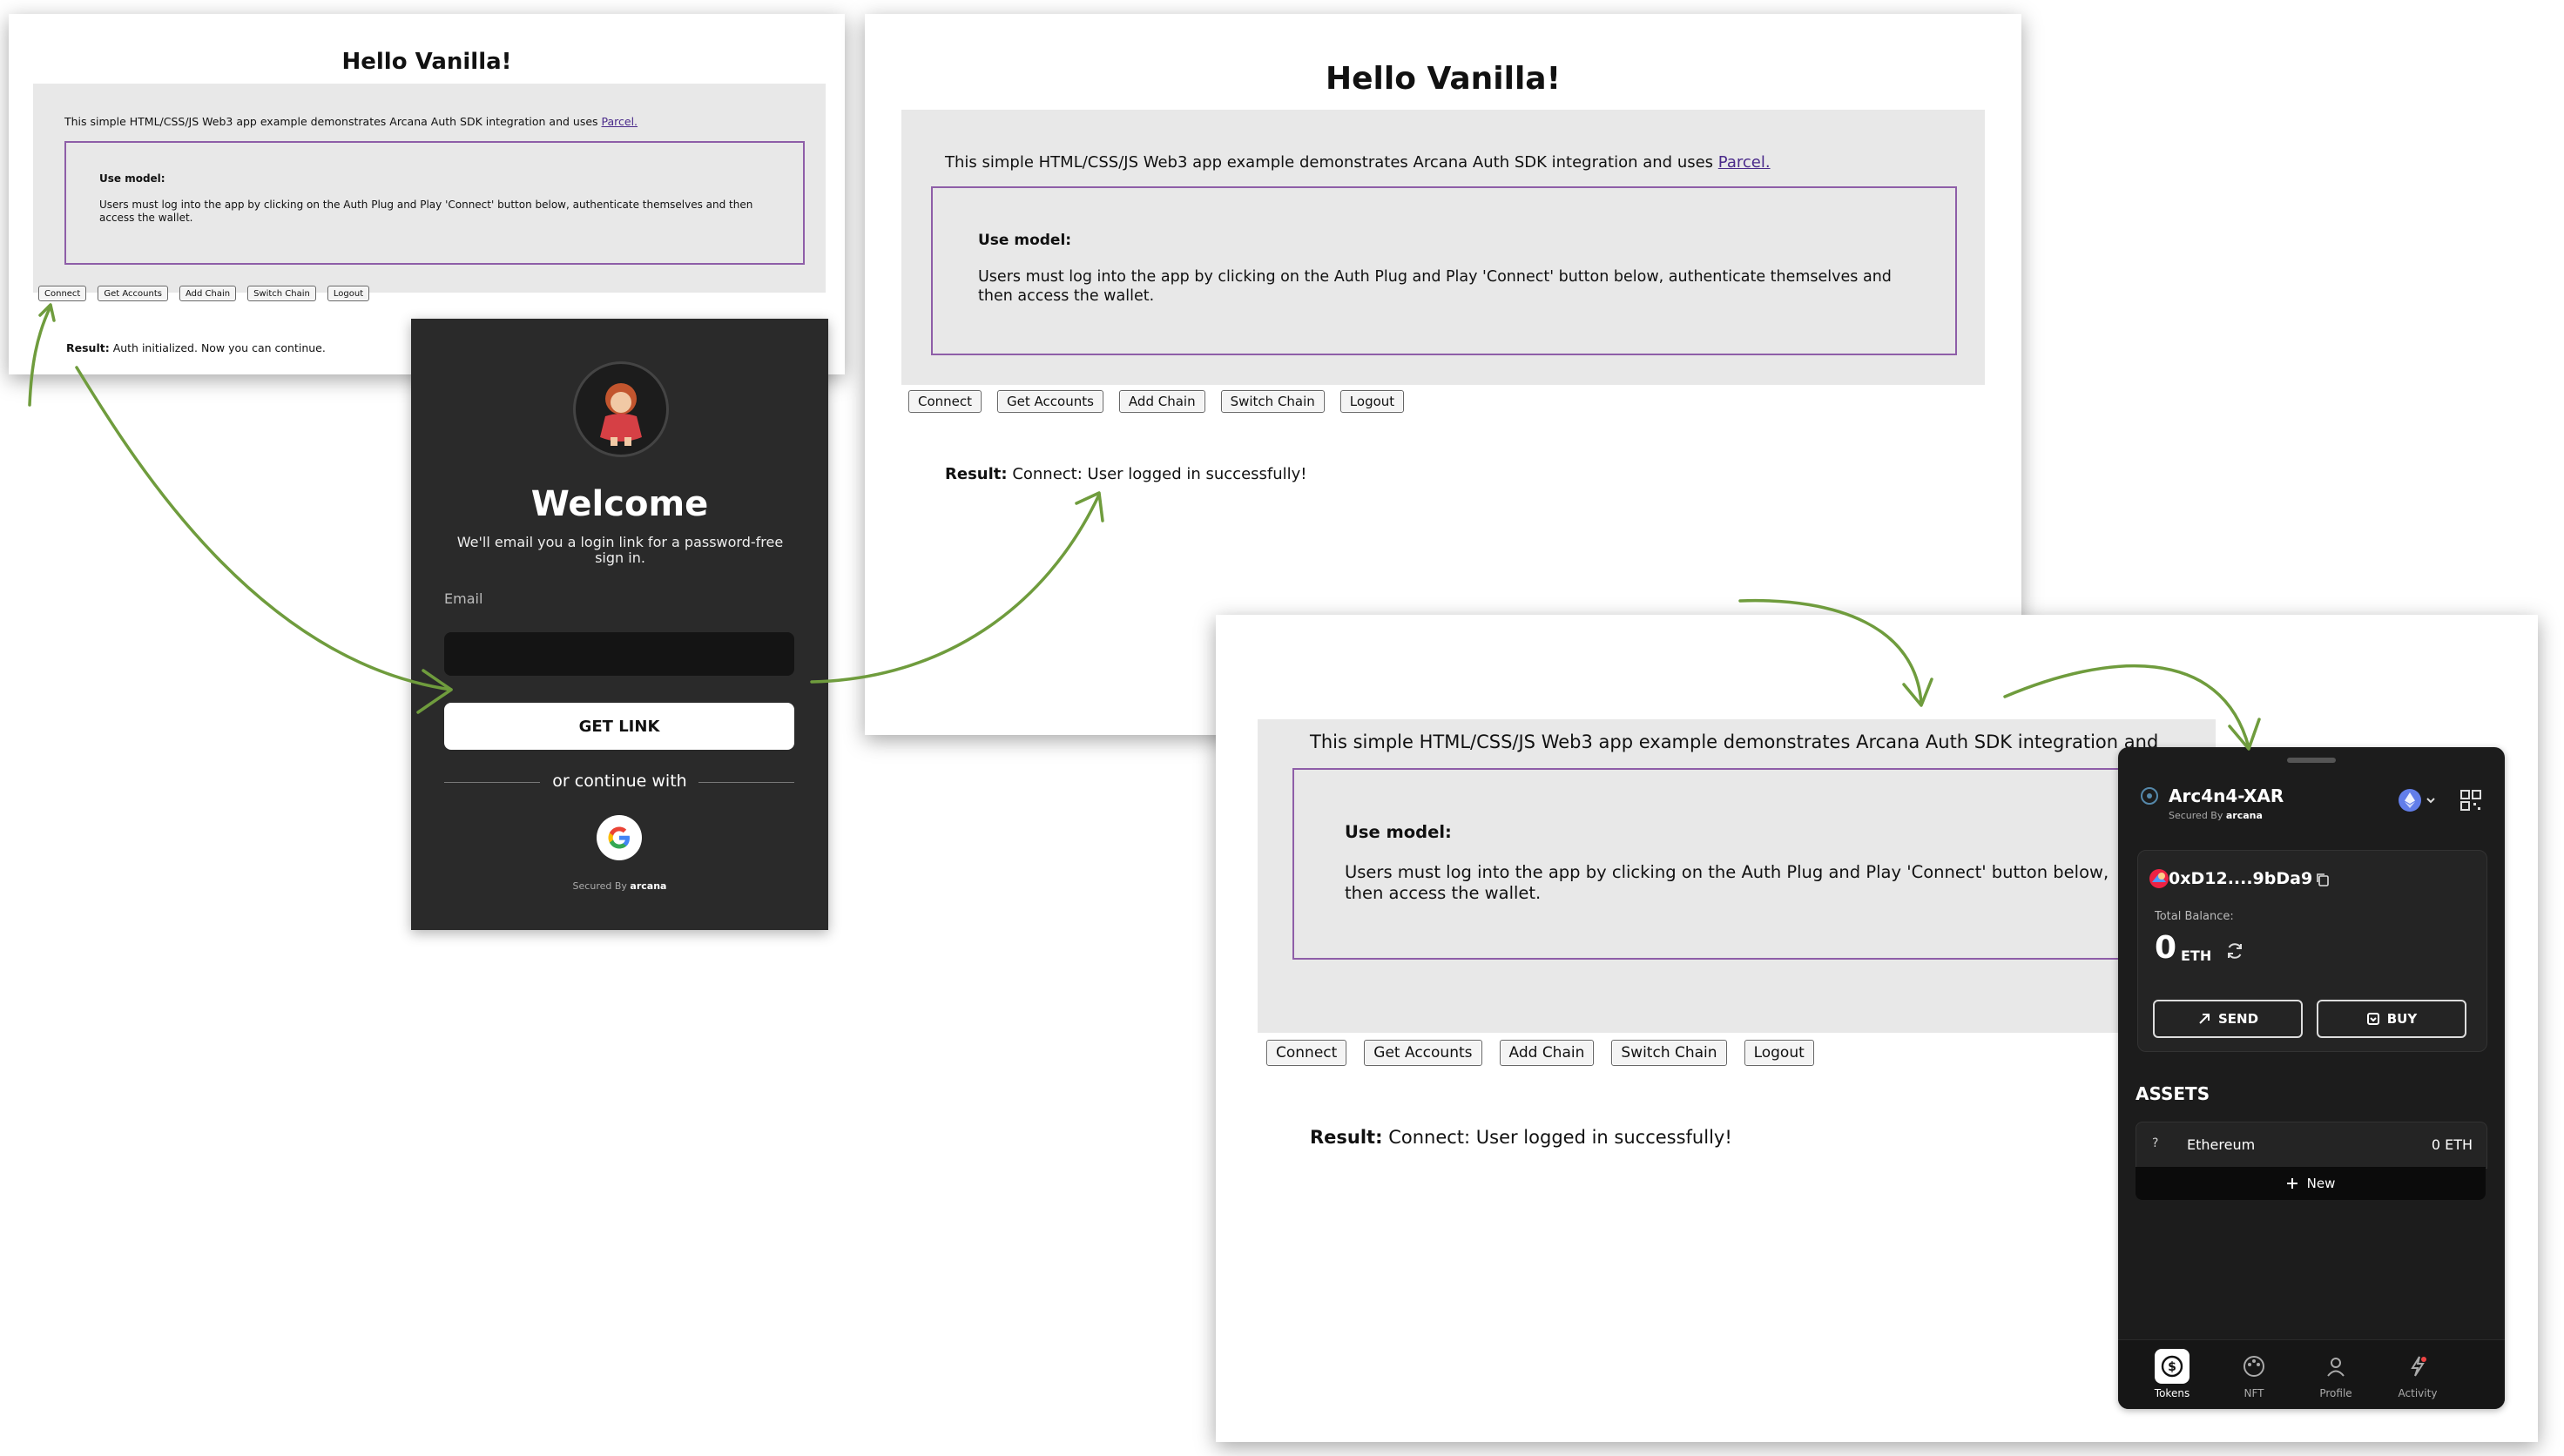 This screenshot has width=2564, height=1456. Describe the element at coordinates (2226, 795) in the screenshot. I see `wallet-name: Arc4n4-XAR` at that location.